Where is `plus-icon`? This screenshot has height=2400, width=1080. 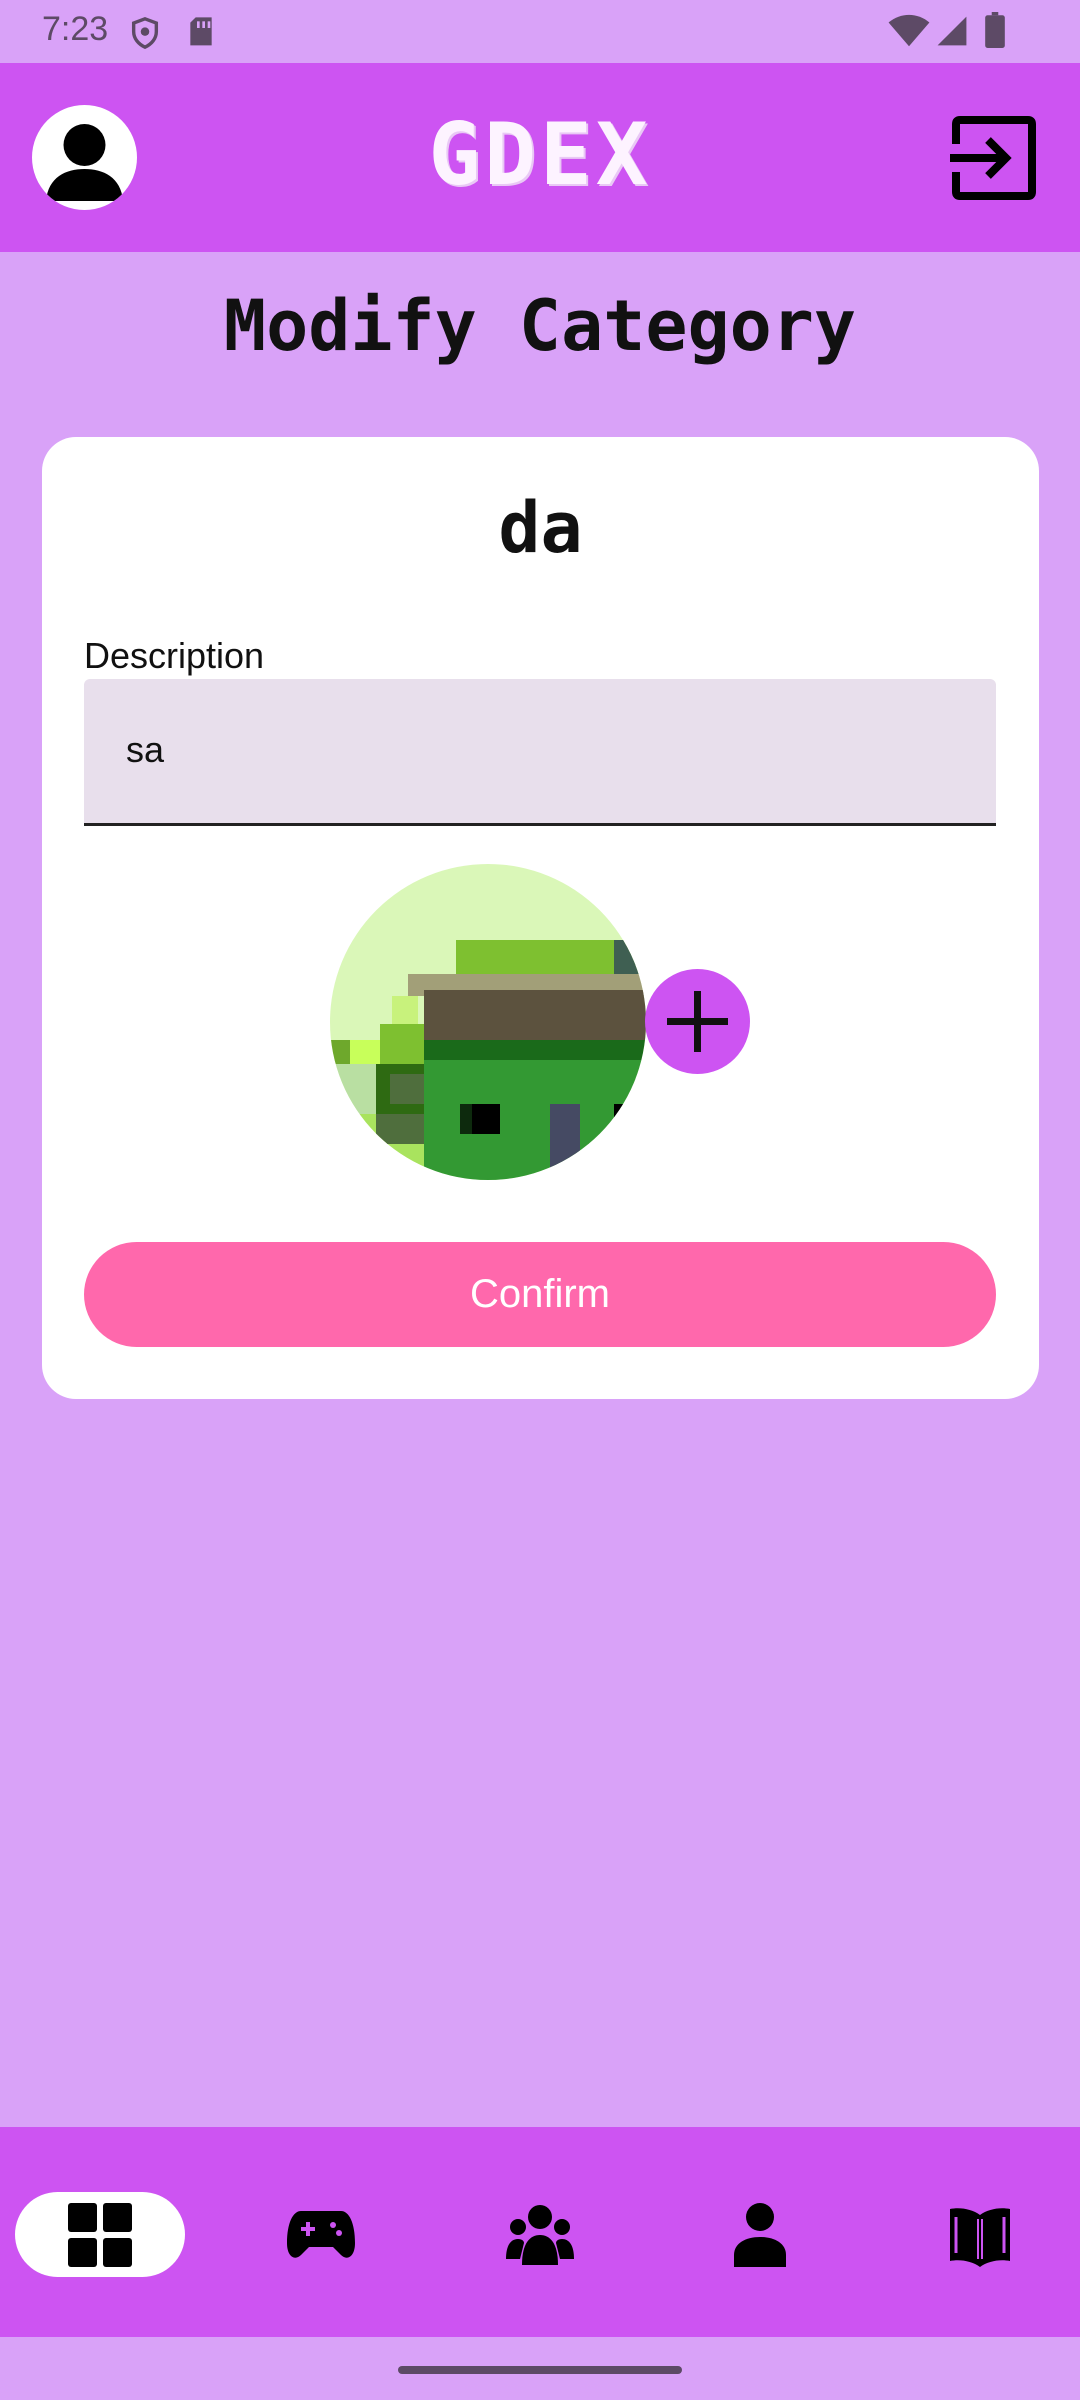 plus-icon is located at coordinates (697, 1021).